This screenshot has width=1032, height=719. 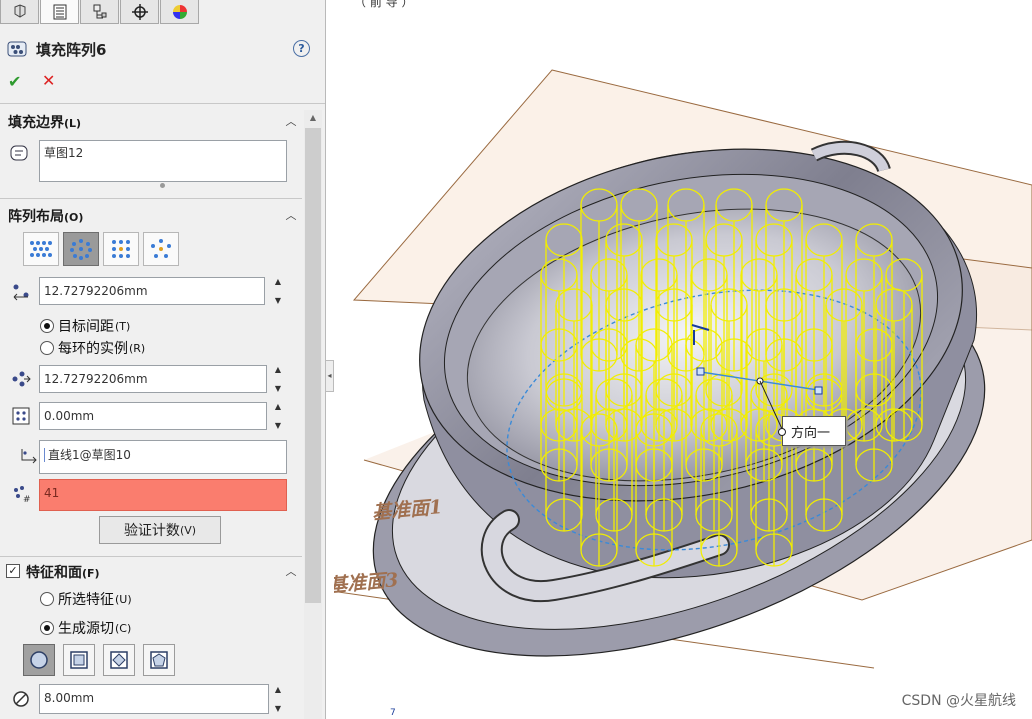 I want to click on tab-property-manager, so click(x=59, y=12).